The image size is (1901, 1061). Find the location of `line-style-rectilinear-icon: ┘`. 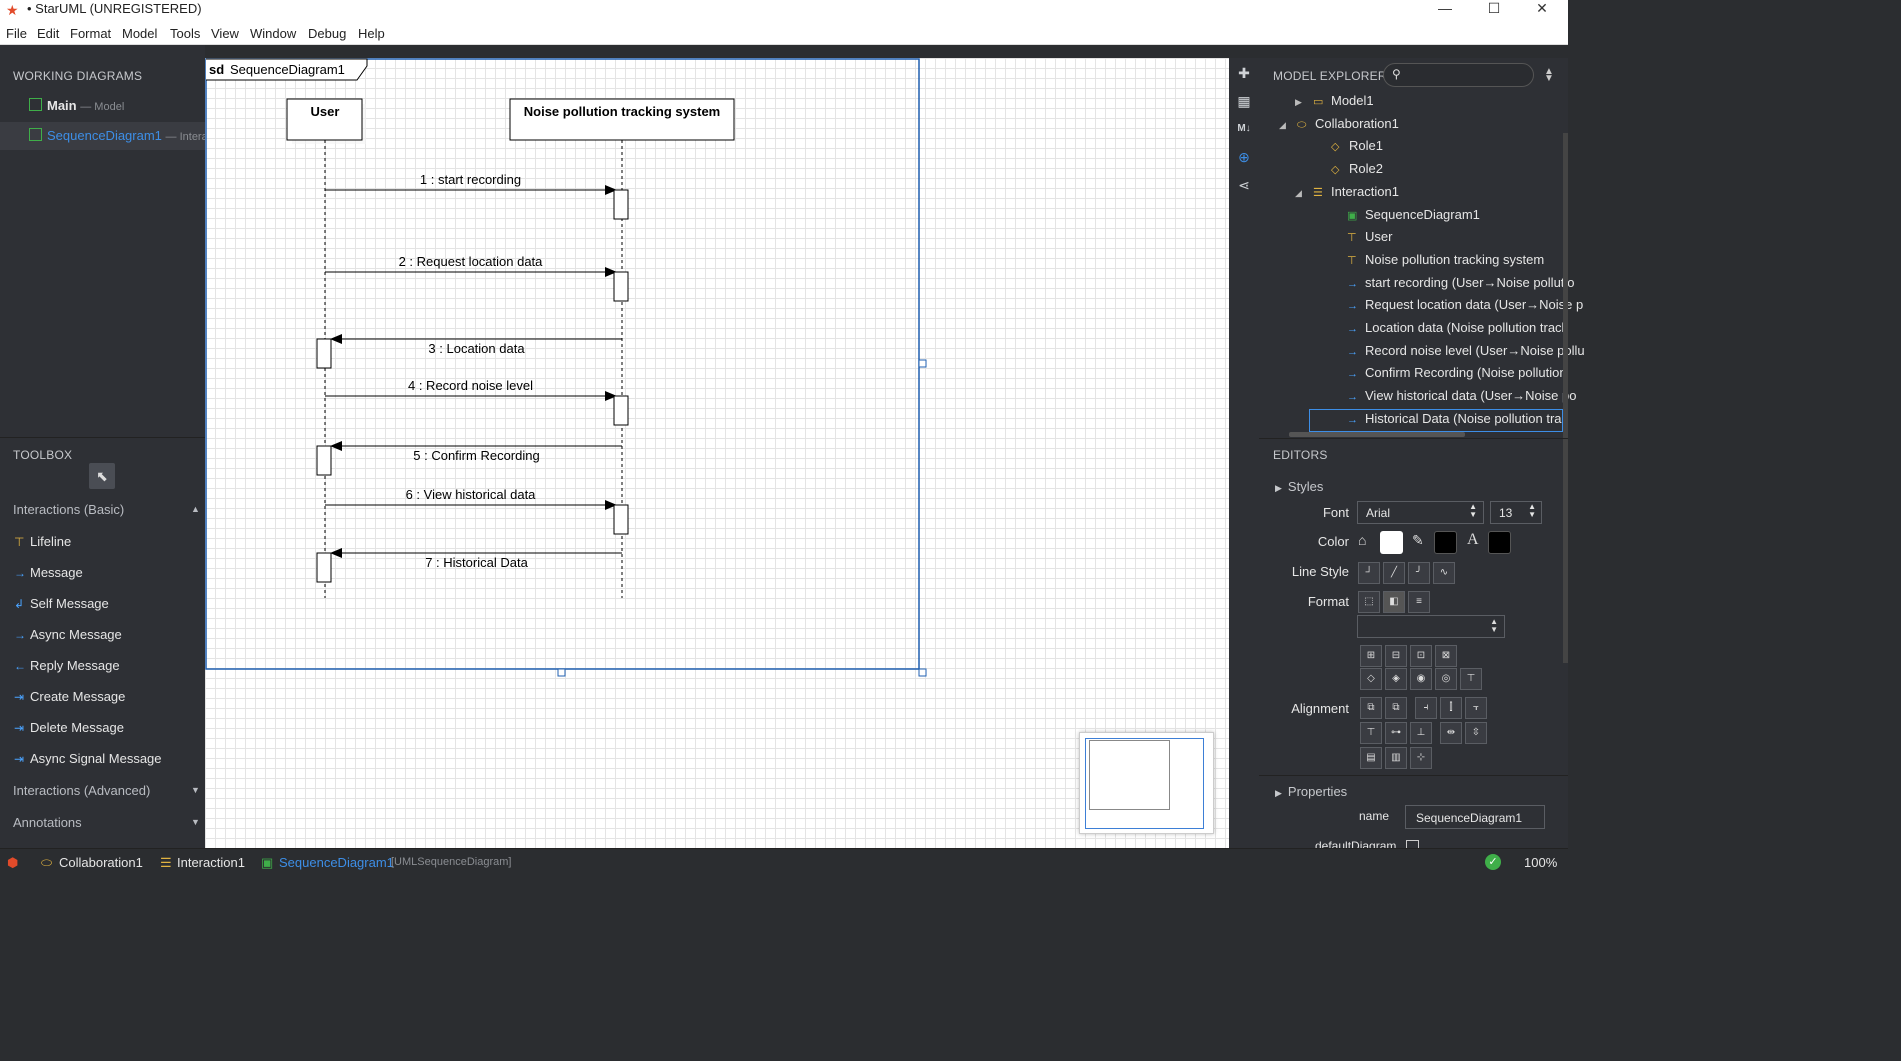

line-style-rectilinear-icon: ┘ is located at coordinates (1369, 573).